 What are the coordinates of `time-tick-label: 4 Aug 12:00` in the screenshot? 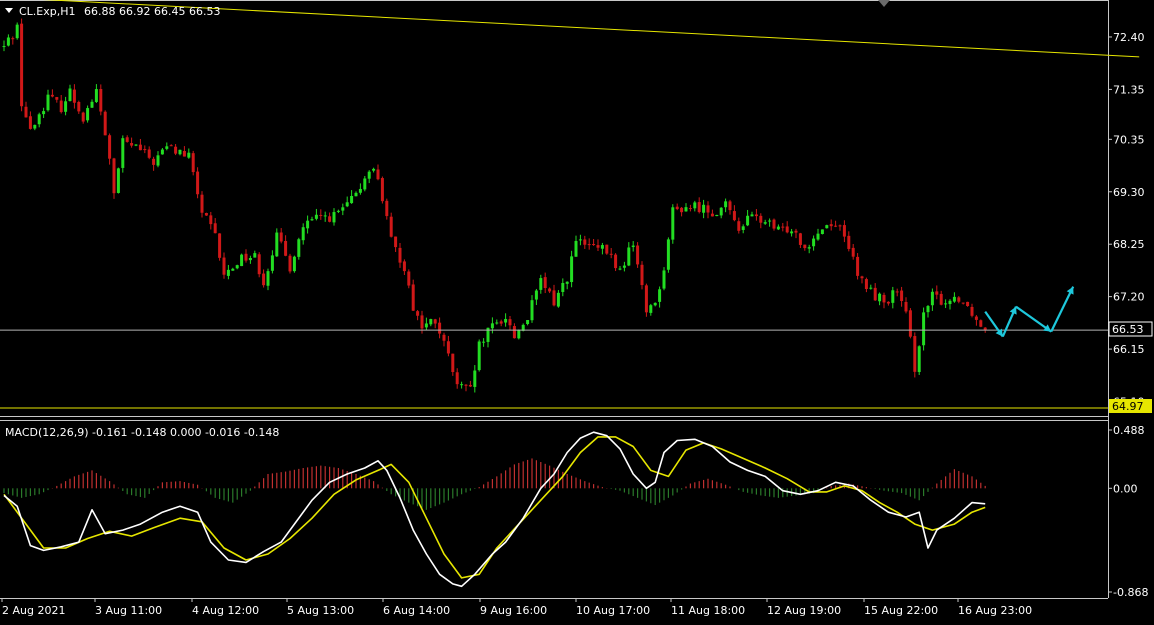 It's located at (225, 610).